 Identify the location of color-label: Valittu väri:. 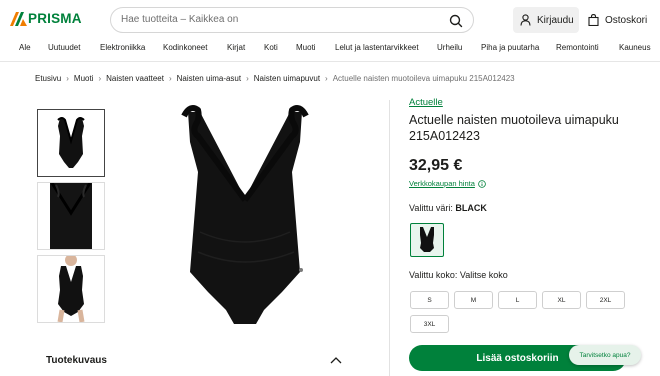
(431, 208).